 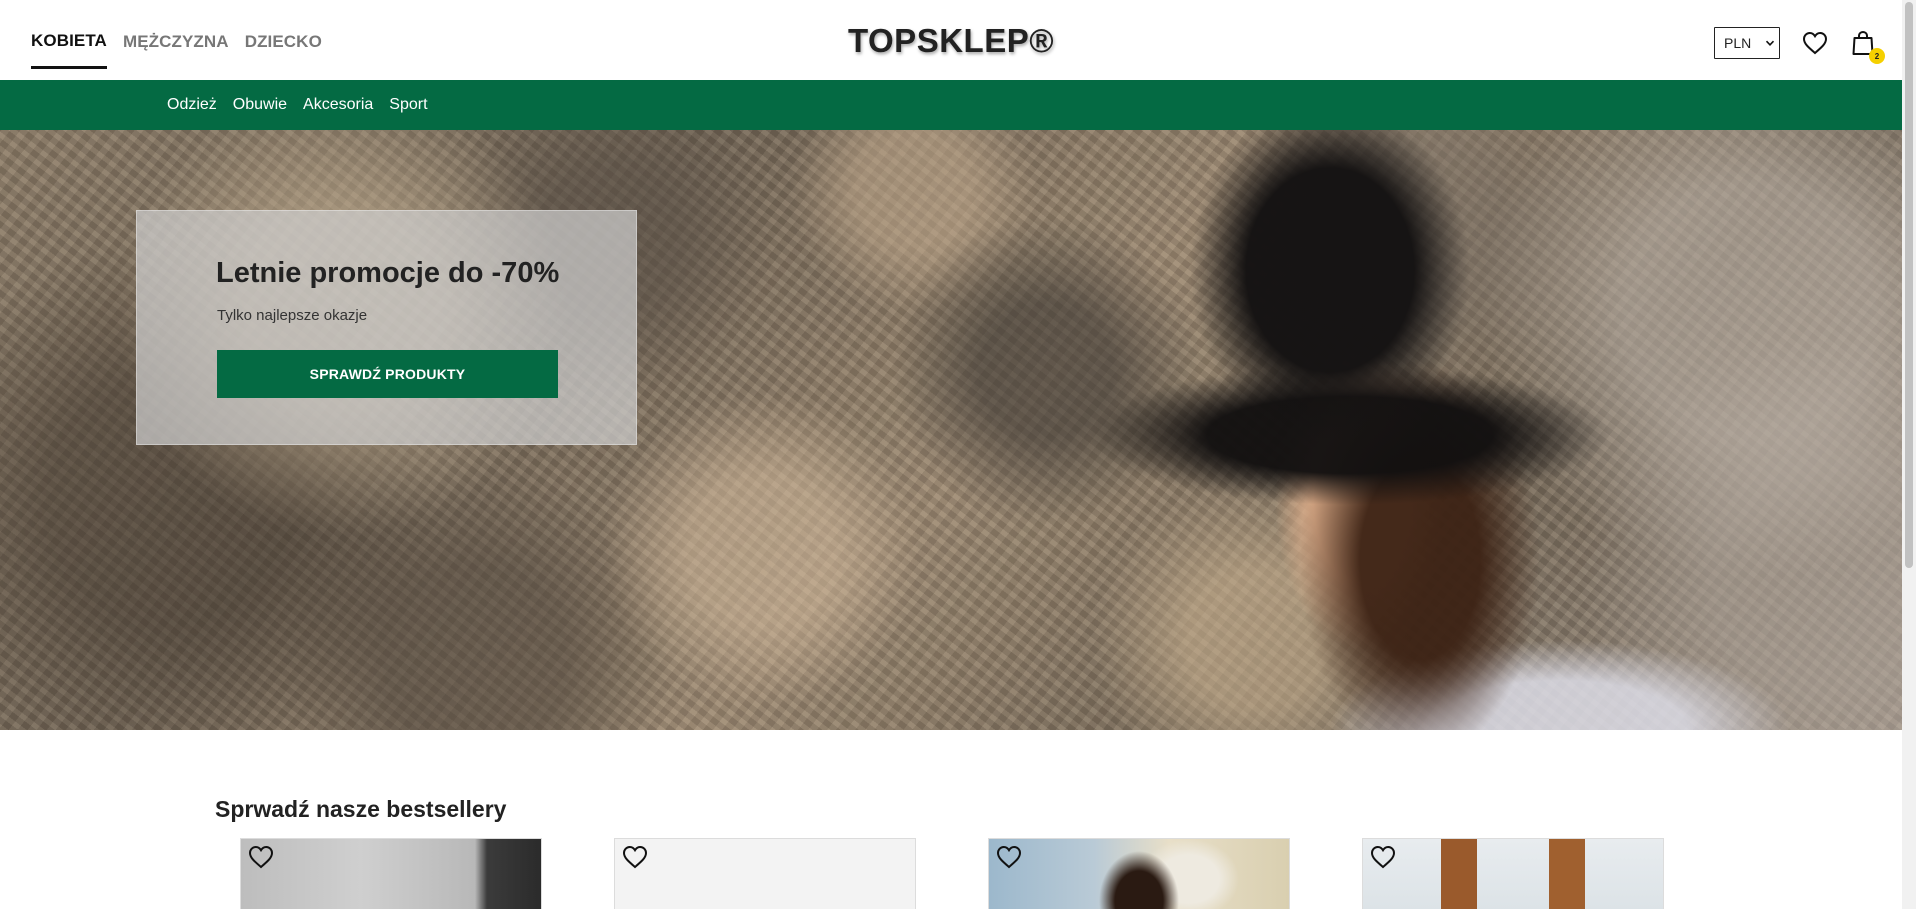 I want to click on page-scrollbar, so click(x=1909, y=454).